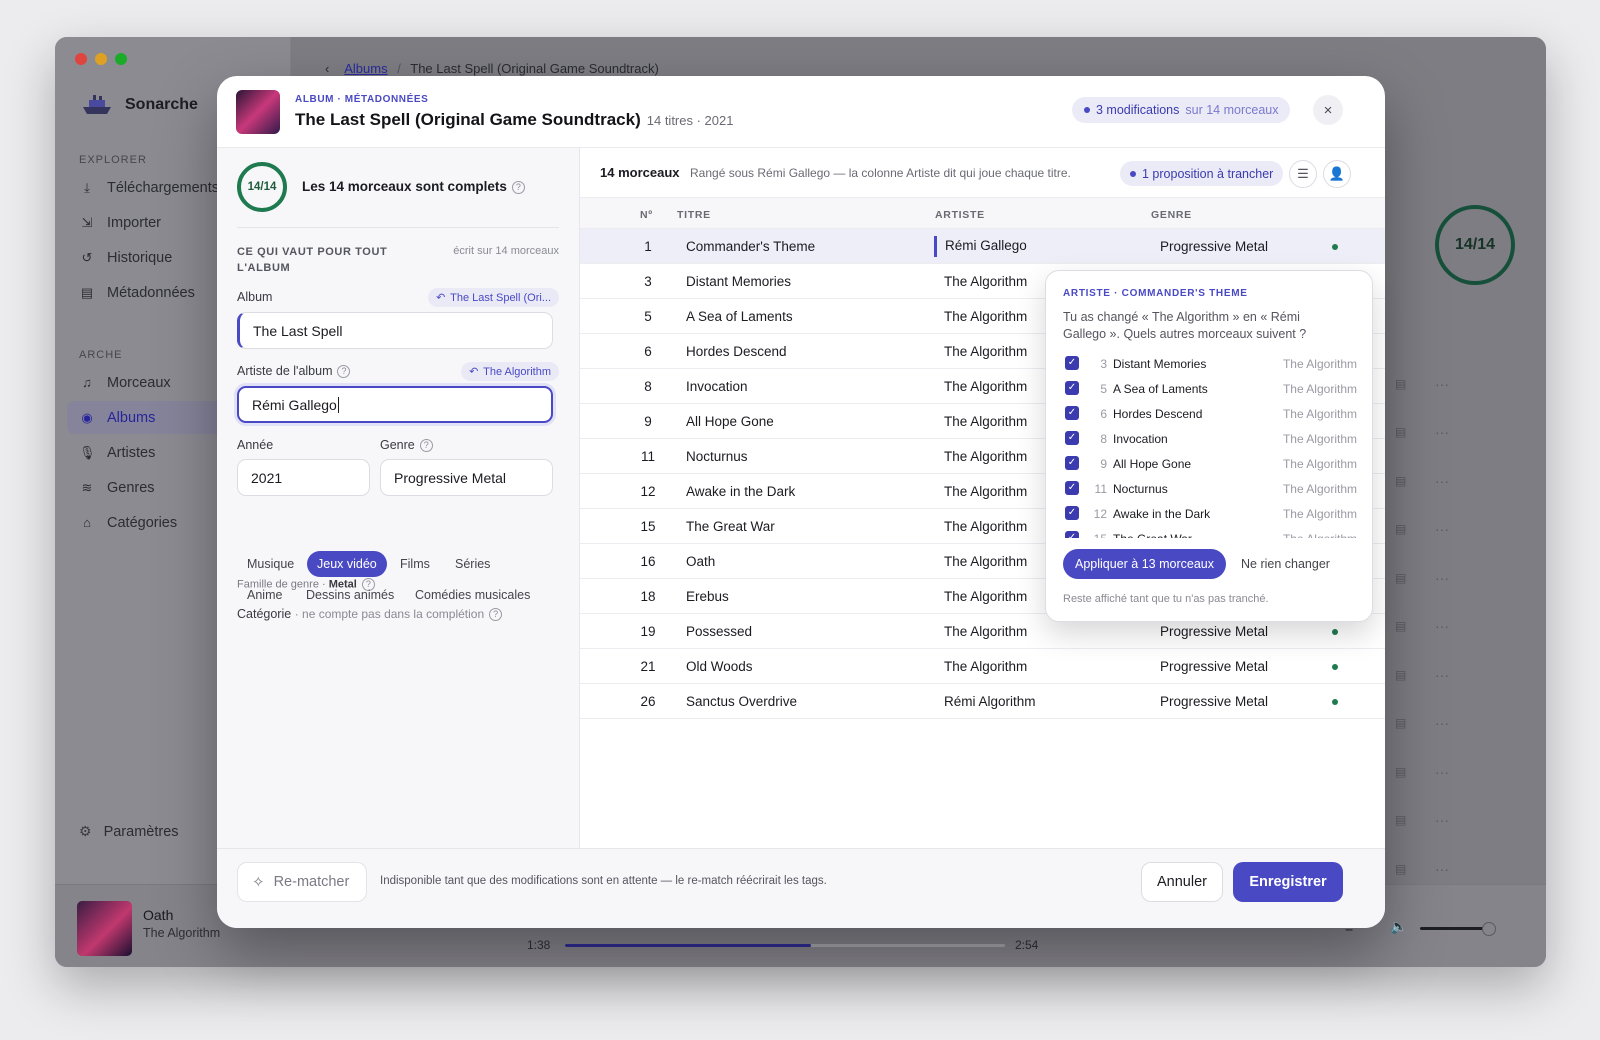 The width and height of the screenshot is (1600, 1040). I want to click on track-artist: Rémi Gallego, so click(980, 246).